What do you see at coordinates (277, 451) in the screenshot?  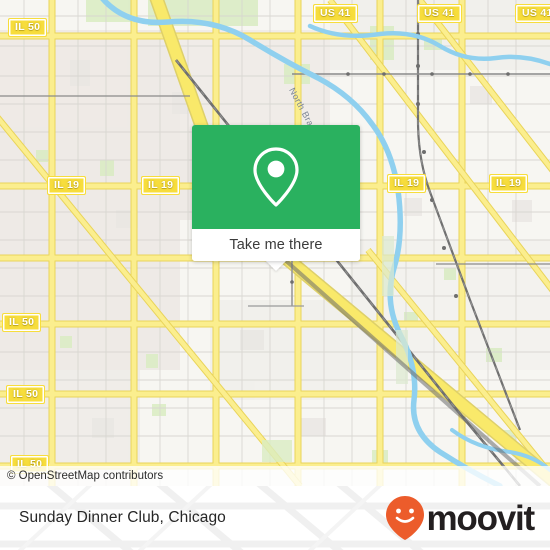 I see `park-patch` at bounding box center [277, 451].